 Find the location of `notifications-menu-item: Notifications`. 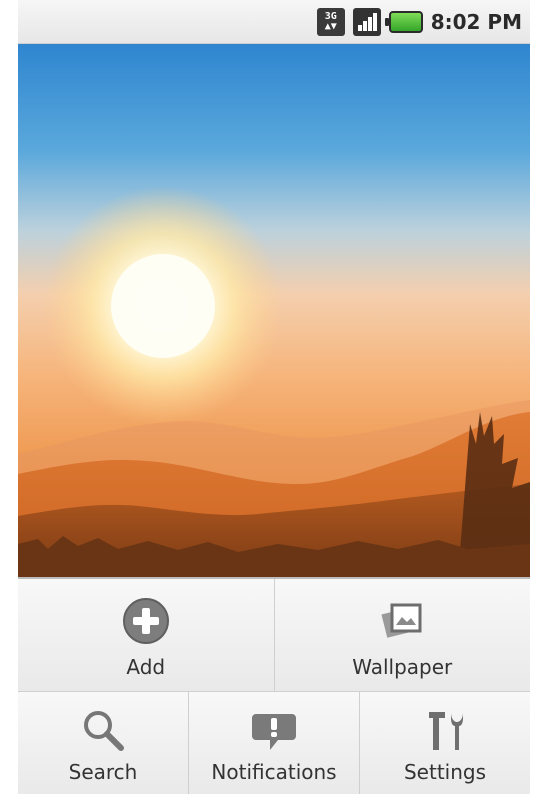

notifications-menu-item: Notifications is located at coordinates (274, 743).